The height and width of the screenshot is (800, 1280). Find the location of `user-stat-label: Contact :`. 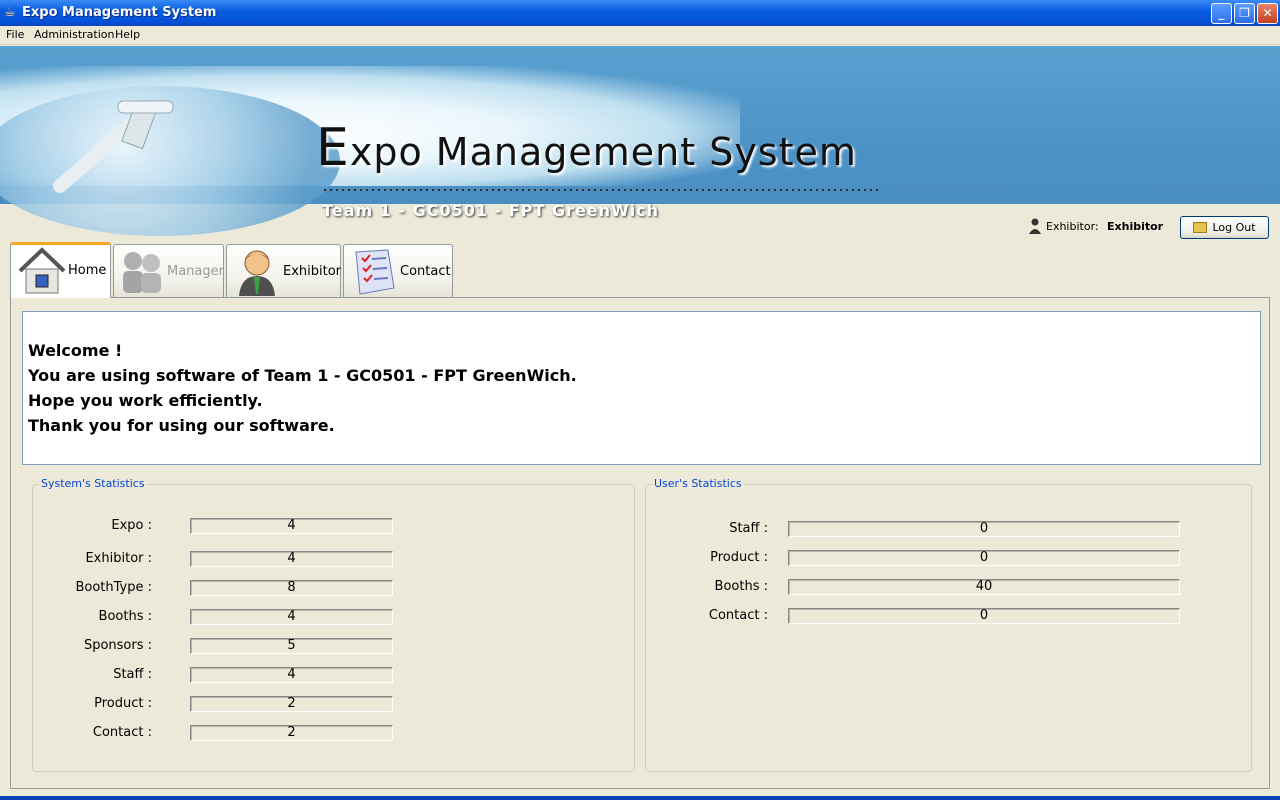

user-stat-label: Contact : is located at coordinates (738, 615).